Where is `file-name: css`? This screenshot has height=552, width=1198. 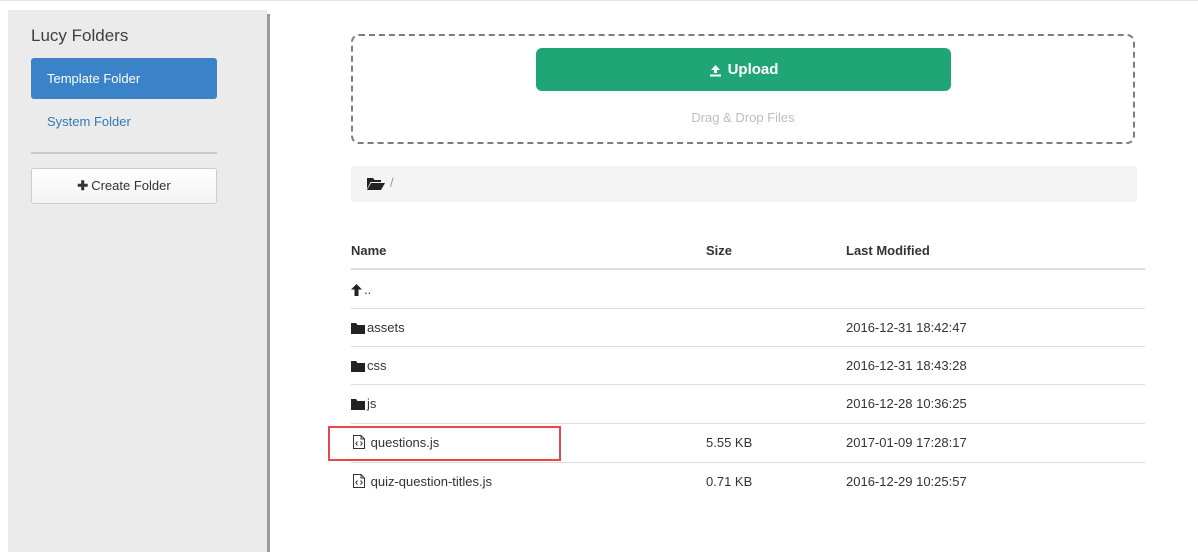
file-name: css is located at coordinates (377, 365).